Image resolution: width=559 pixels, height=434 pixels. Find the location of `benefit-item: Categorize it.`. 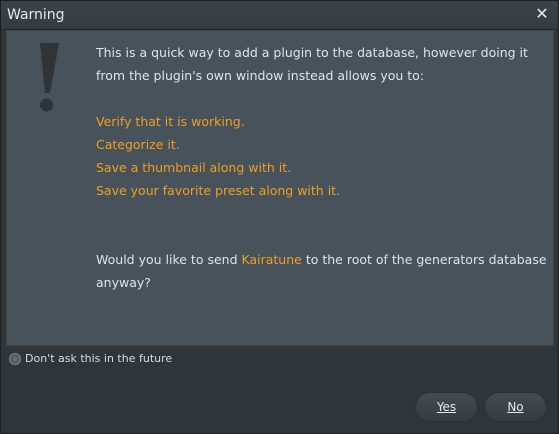

benefit-item: Categorize it. is located at coordinates (138, 144).